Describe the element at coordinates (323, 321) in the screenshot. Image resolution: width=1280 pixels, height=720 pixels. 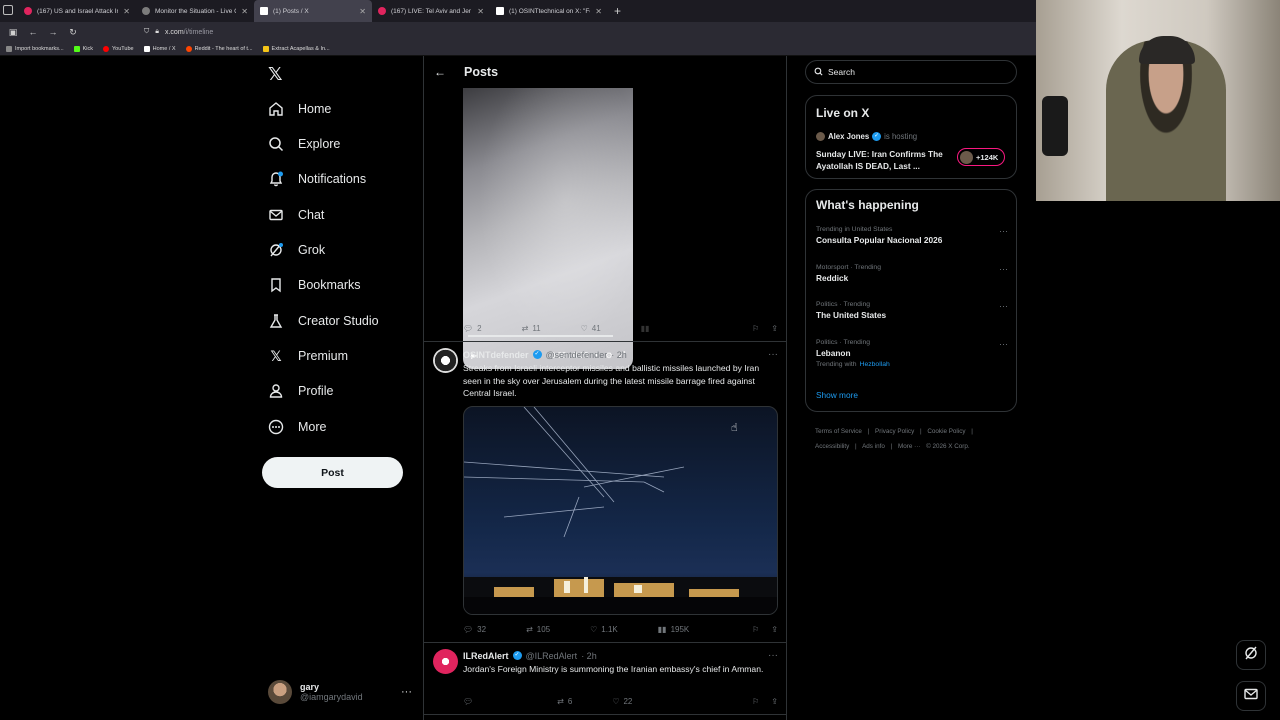
I see `nav-item-creator-studio: Creator Studio` at that location.